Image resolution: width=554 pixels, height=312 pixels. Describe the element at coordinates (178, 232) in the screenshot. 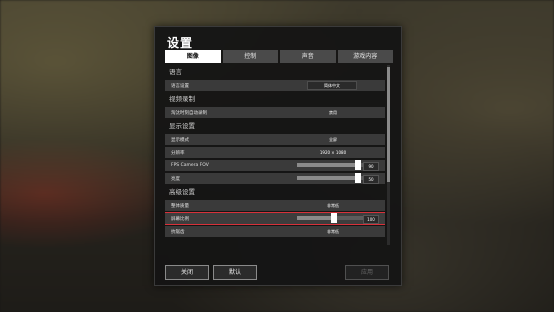

I see `setting-label: 抗锯齿` at that location.